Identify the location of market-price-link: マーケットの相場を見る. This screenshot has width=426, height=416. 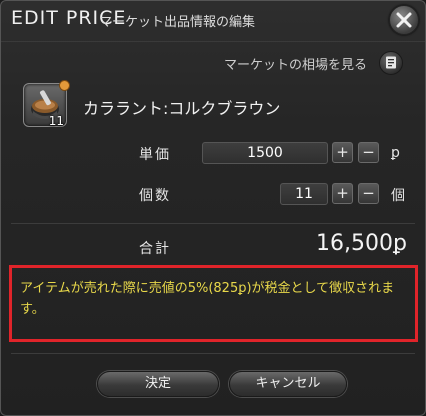
(295, 63).